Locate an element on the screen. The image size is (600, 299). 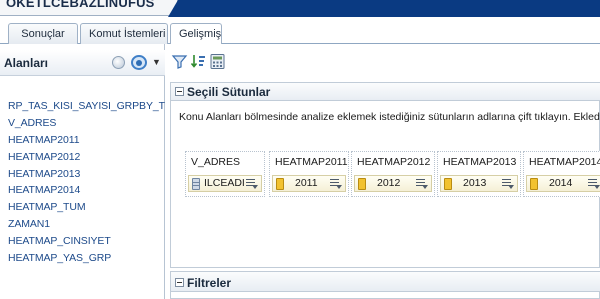
column-header: HEATMAP2013 is located at coordinates (480, 162).